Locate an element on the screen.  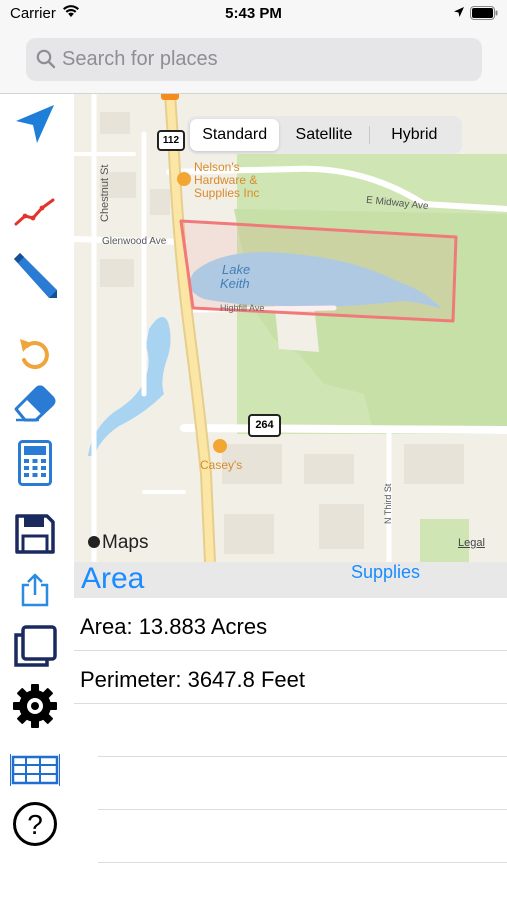
business-label-line1: Nelson's is located at coordinates (217, 167).